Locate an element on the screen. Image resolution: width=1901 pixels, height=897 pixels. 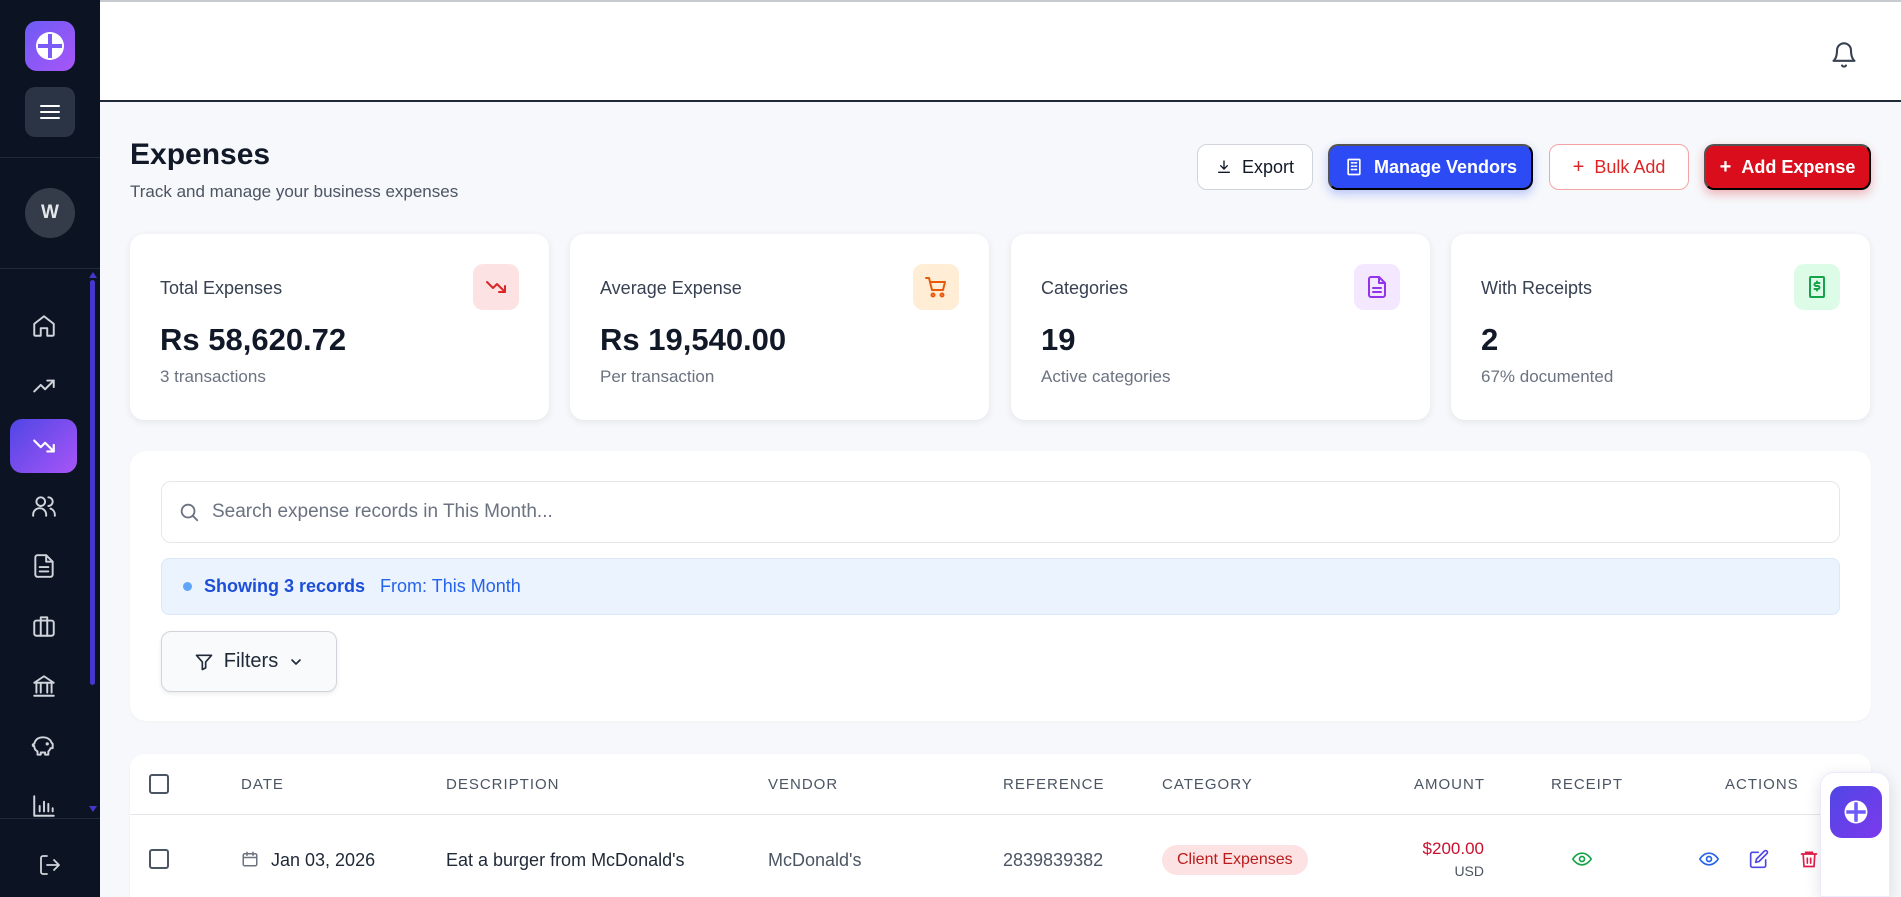
stat-subtext: 67% documented is located at coordinates (1547, 376).